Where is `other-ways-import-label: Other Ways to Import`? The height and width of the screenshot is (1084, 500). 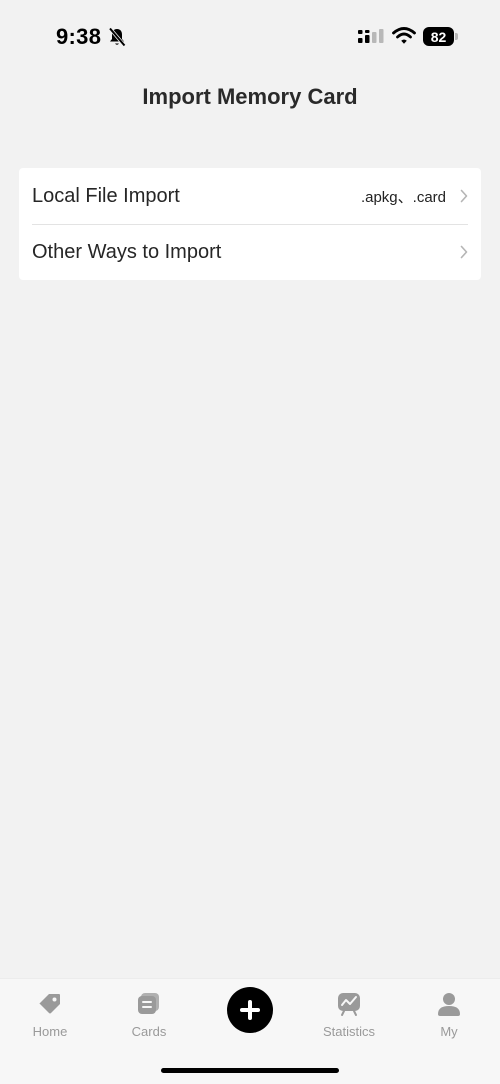 other-ways-import-label: Other Ways to Import is located at coordinates (127, 251).